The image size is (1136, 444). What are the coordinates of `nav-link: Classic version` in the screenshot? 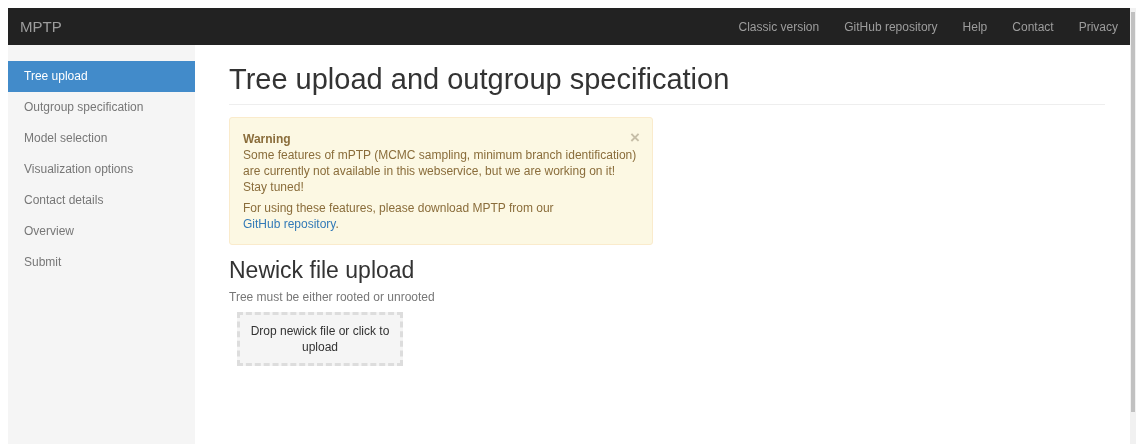 It's located at (779, 26).